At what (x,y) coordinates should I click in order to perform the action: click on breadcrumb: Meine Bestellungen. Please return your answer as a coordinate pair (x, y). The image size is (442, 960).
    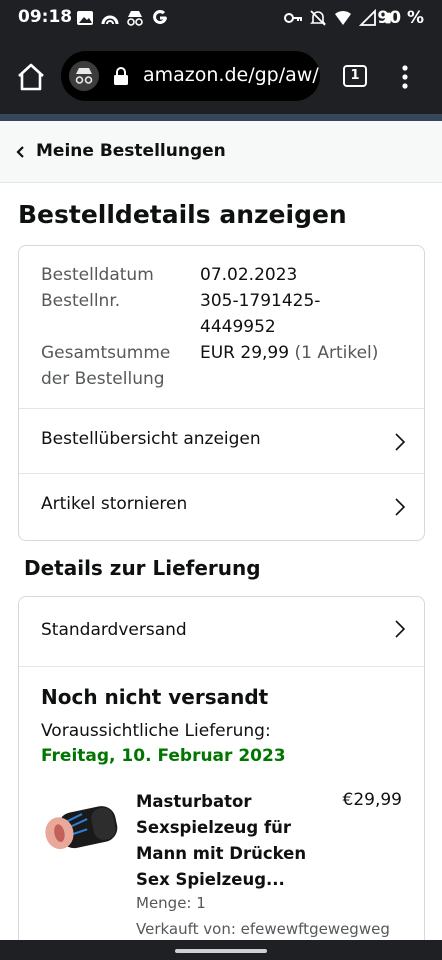
    Looking at the image, I should click on (221, 152).